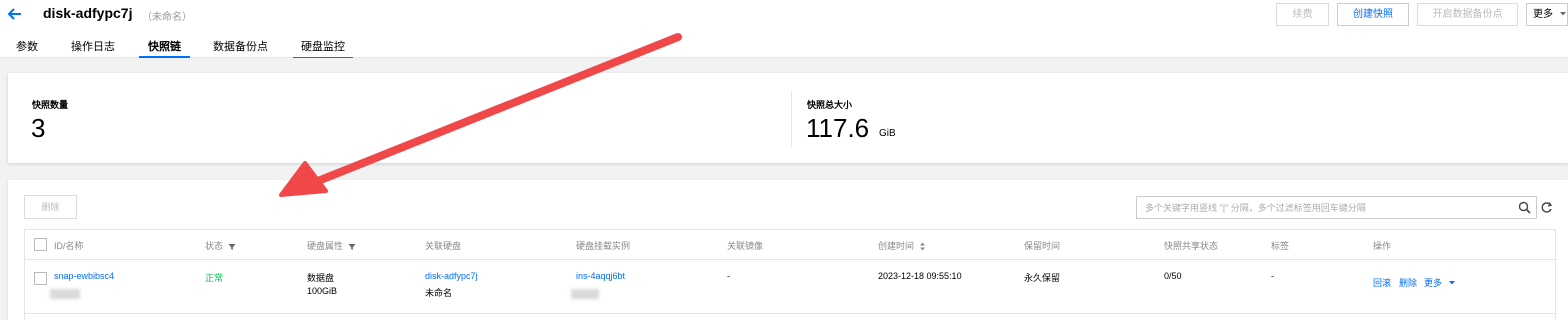  What do you see at coordinates (1191, 246) in the screenshot?
I see `col-share-status: 快照共享状态` at bounding box center [1191, 246].